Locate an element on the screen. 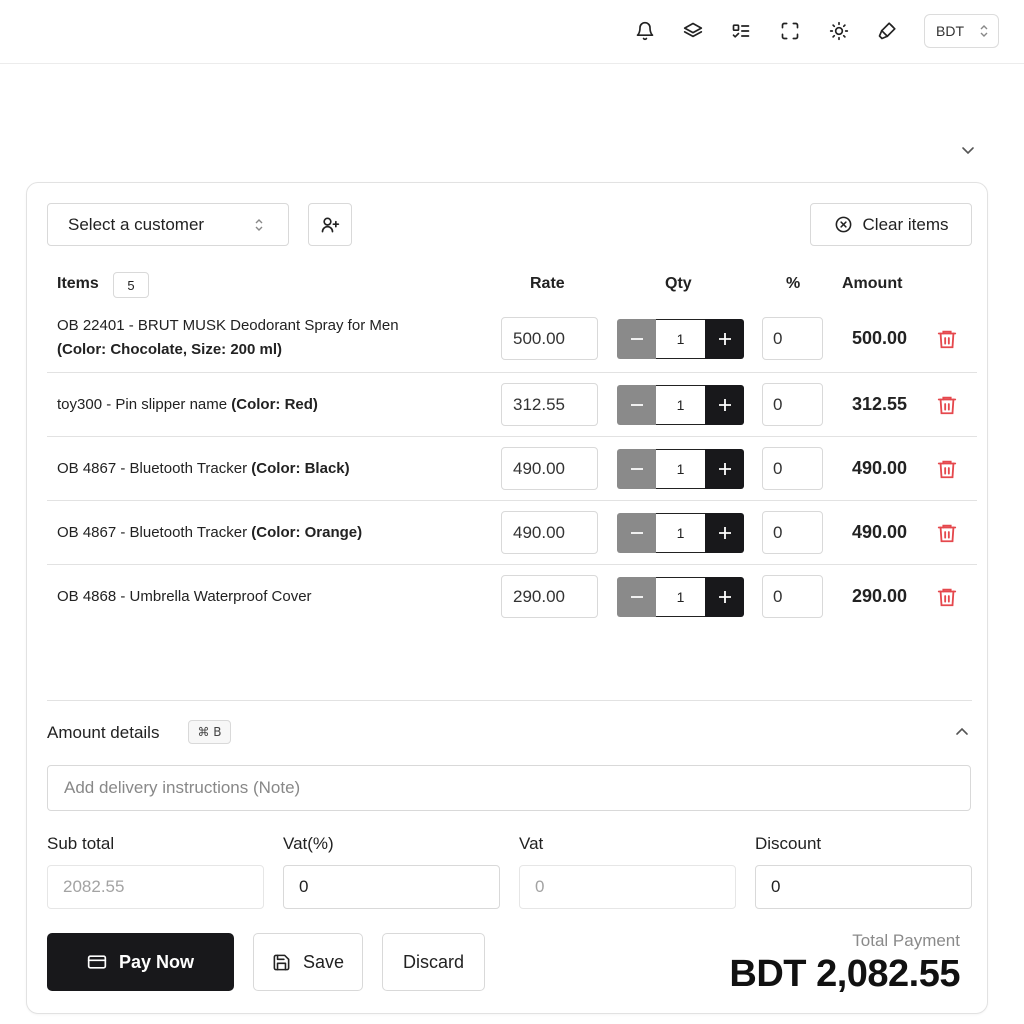 This screenshot has width=1024, height=1024. chevron-up-icon is located at coordinates (962, 732).